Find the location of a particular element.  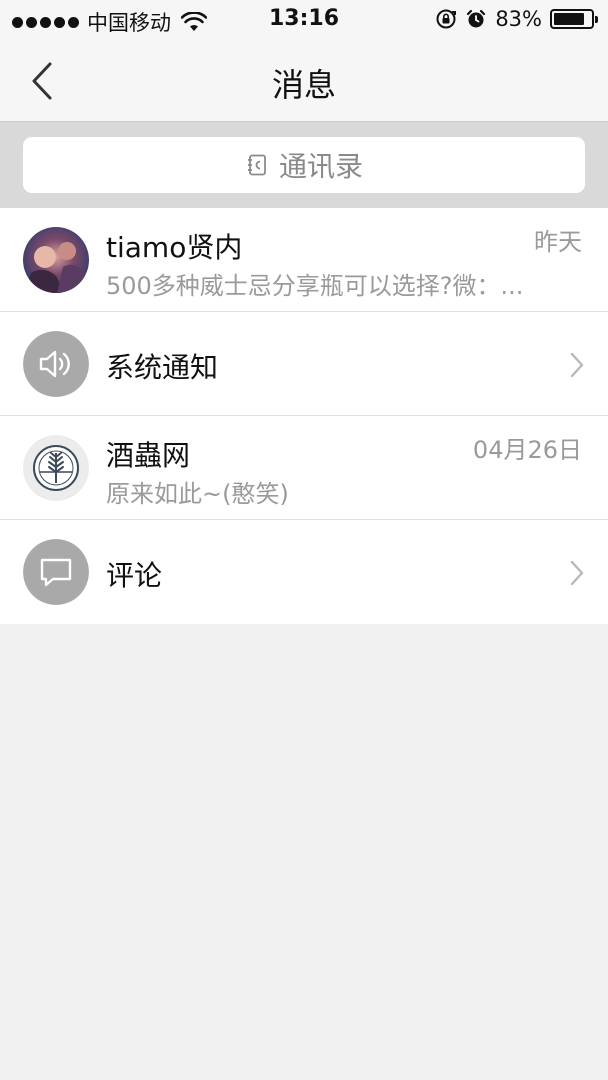

battery-percent: 83% is located at coordinates (518, 19).